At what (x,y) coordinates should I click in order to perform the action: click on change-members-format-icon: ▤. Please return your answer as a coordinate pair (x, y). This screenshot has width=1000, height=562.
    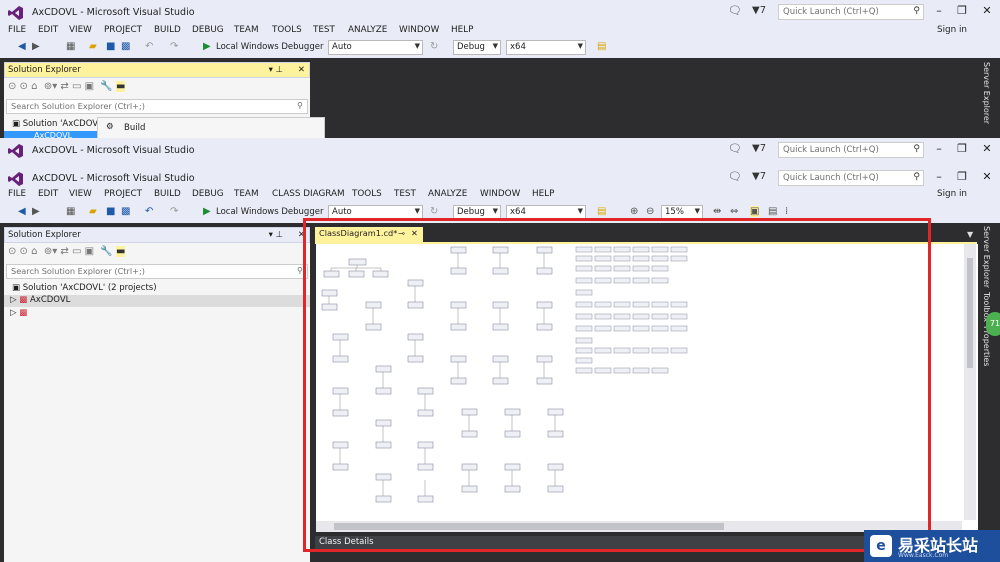
    Looking at the image, I should click on (772, 211).